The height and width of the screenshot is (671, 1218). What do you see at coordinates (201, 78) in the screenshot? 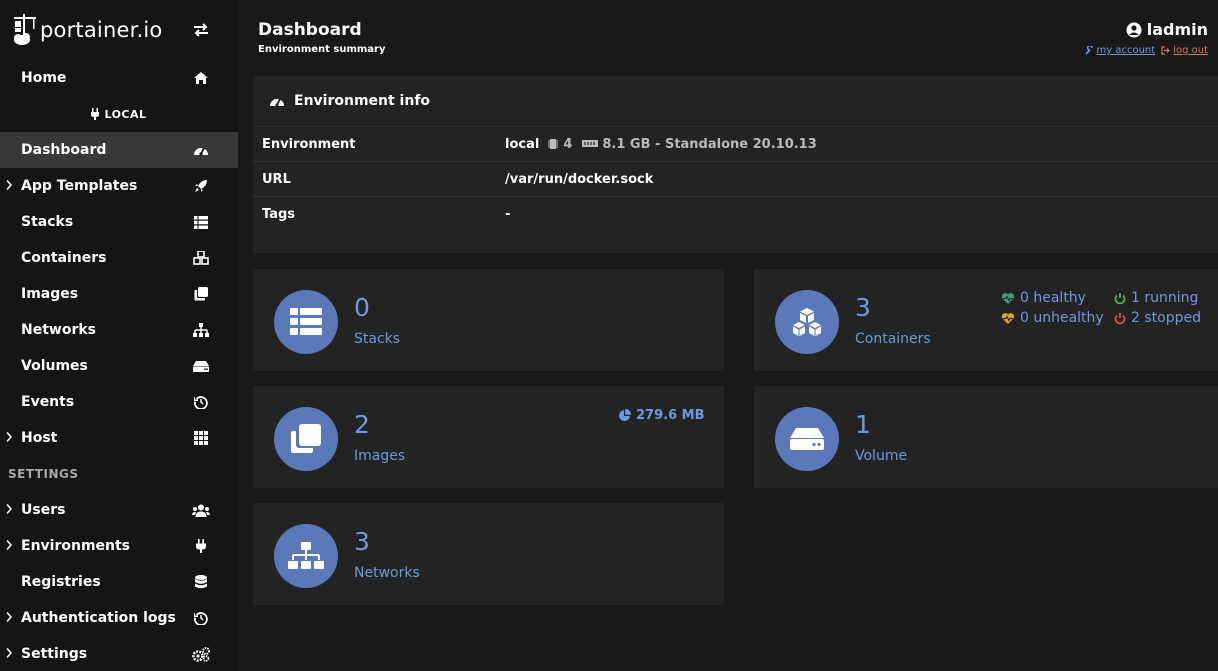
I see `home-icon` at bounding box center [201, 78].